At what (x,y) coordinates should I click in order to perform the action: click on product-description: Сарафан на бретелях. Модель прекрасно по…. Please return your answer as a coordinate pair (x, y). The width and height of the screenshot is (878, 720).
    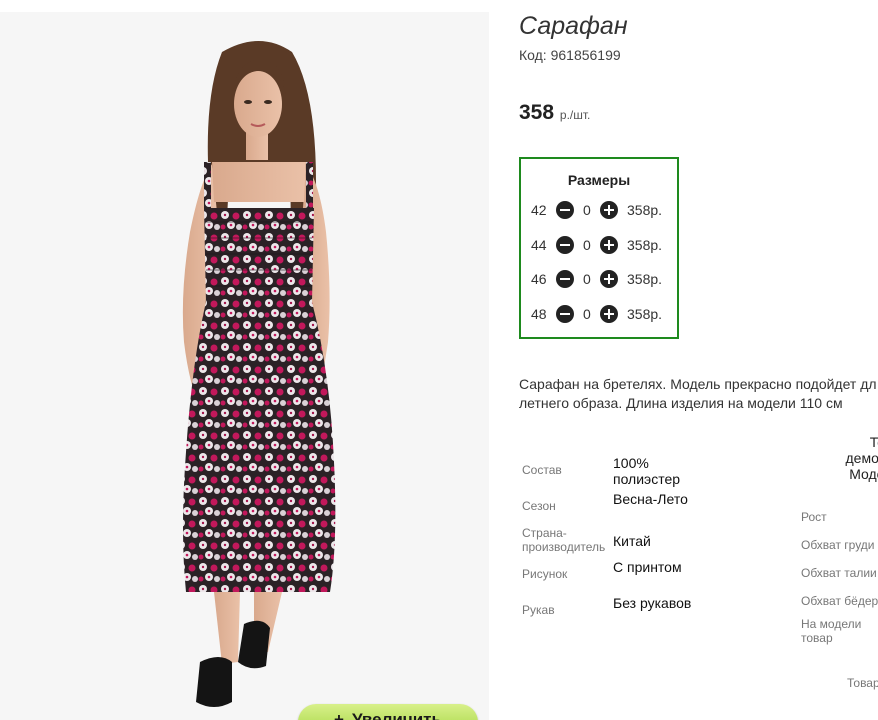
    Looking at the image, I should click on (698, 394).